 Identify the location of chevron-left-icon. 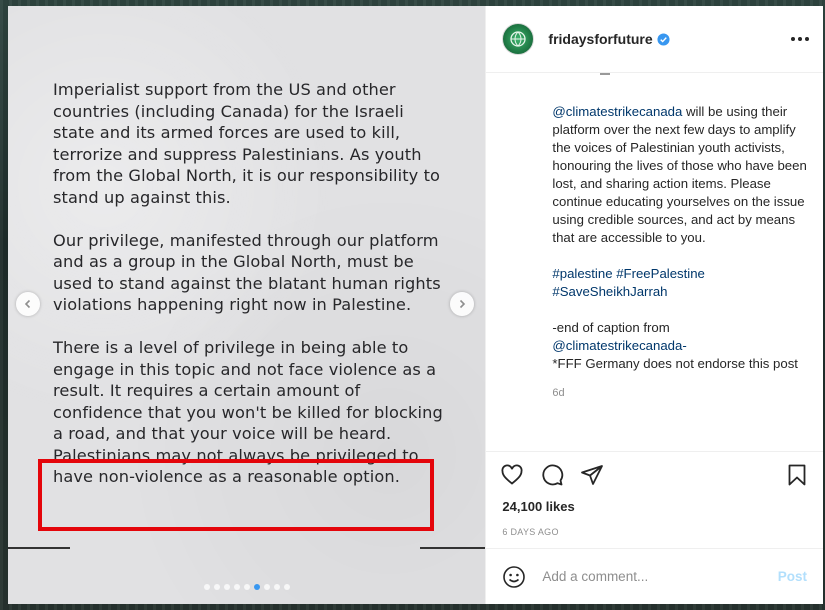
(27, 304).